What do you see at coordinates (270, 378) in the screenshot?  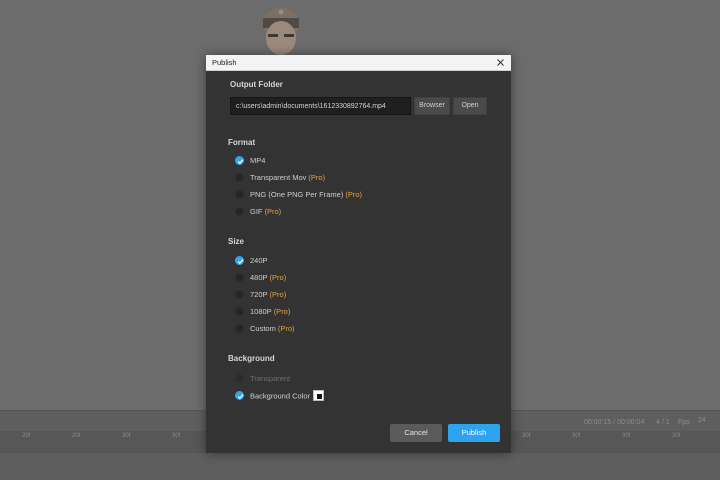 I see `background-option-label: Transparent` at bounding box center [270, 378].